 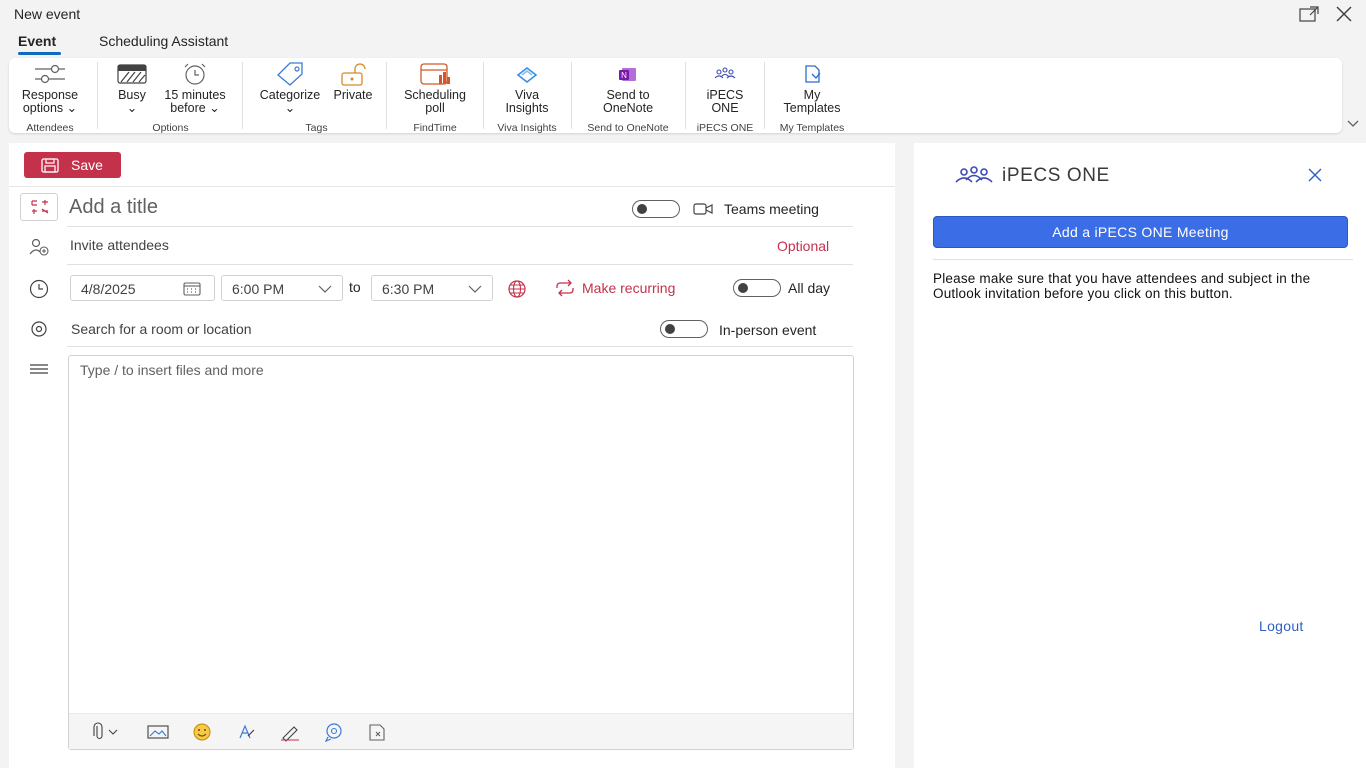 I want to click on signature-pen-icon, so click(x=290, y=732).